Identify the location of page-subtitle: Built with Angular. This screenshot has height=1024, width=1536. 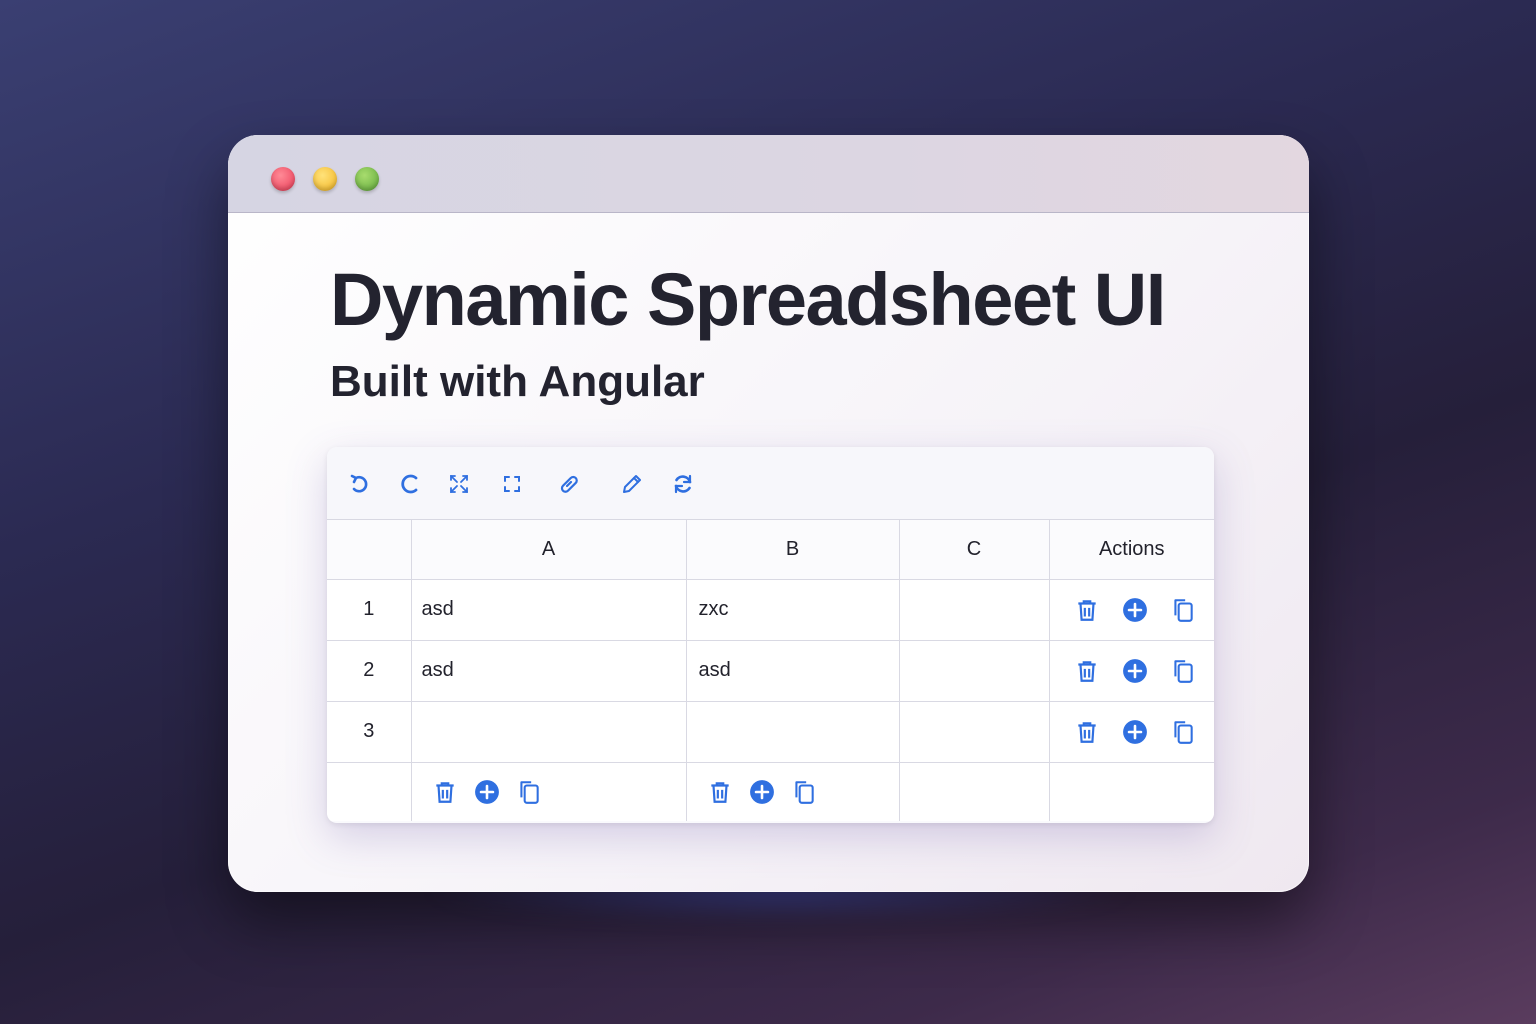
(517, 381).